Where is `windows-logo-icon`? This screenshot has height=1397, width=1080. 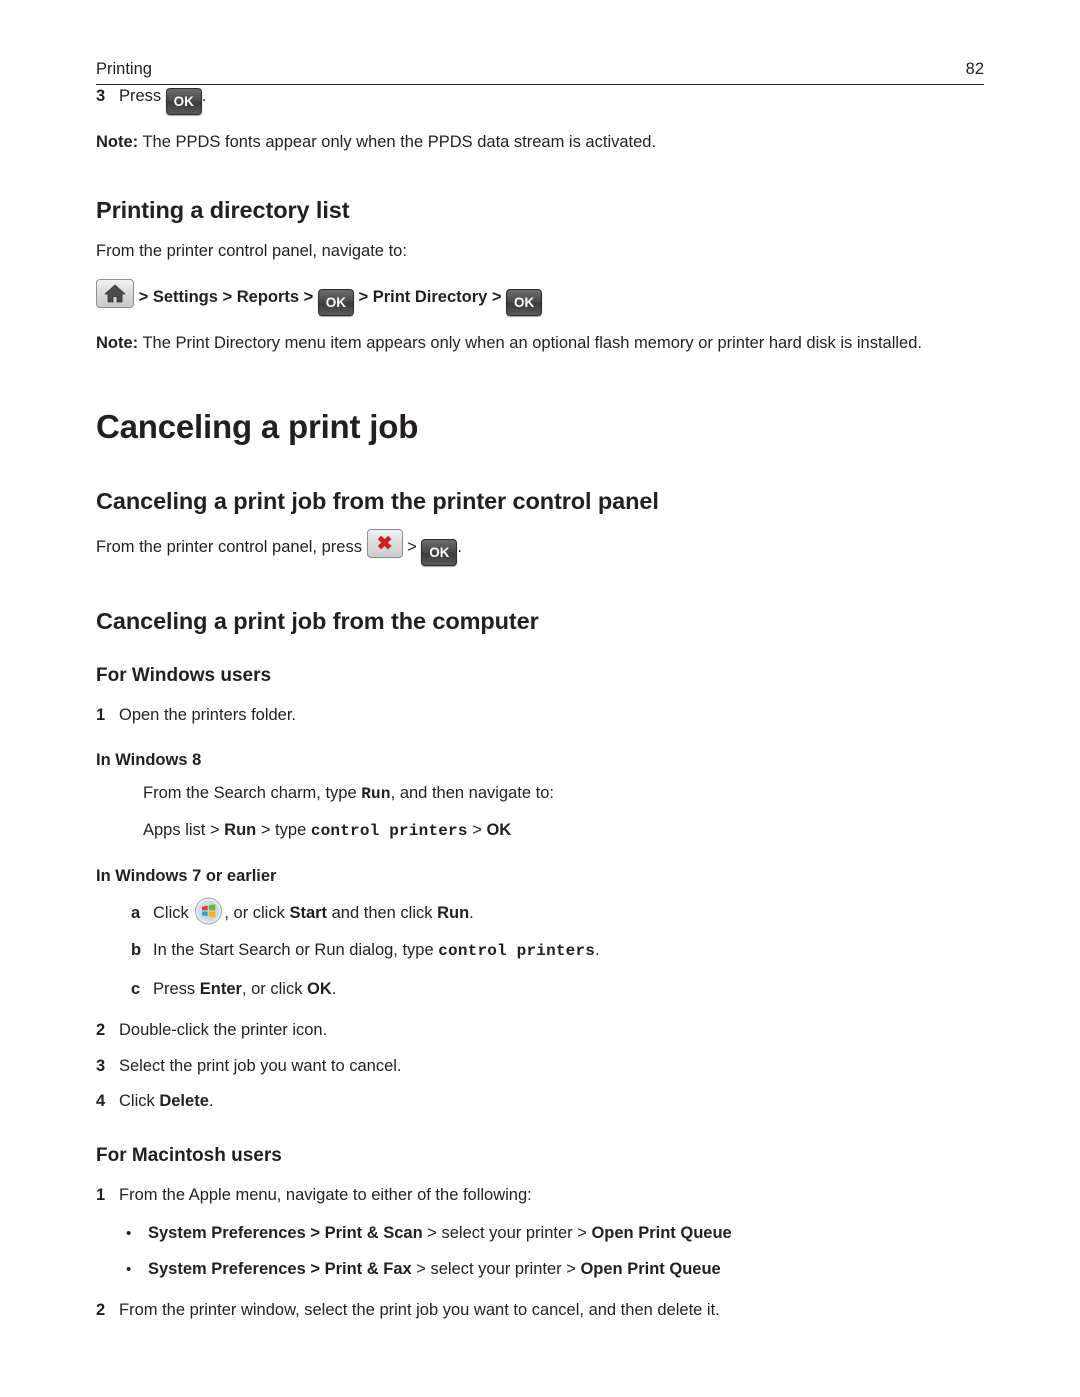 windows-logo-icon is located at coordinates (208, 911).